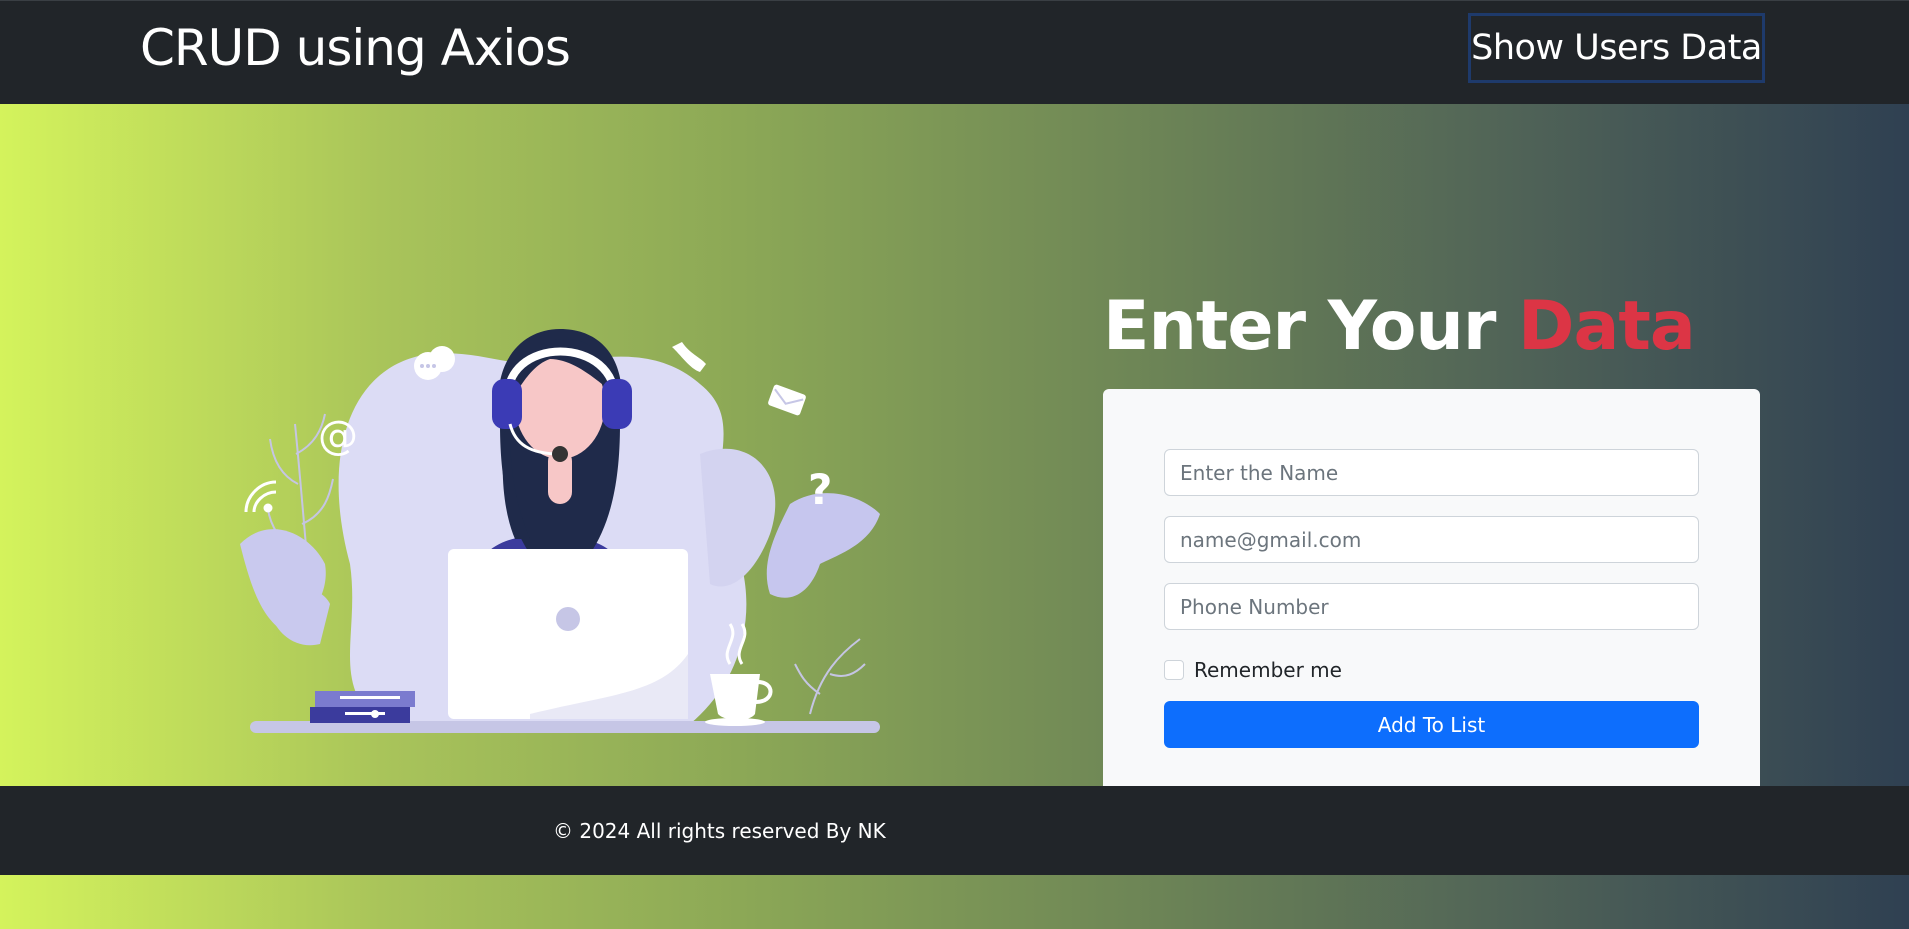 The height and width of the screenshot is (929, 1909). I want to click on brand-title: CRUD using Axios, so click(355, 48).